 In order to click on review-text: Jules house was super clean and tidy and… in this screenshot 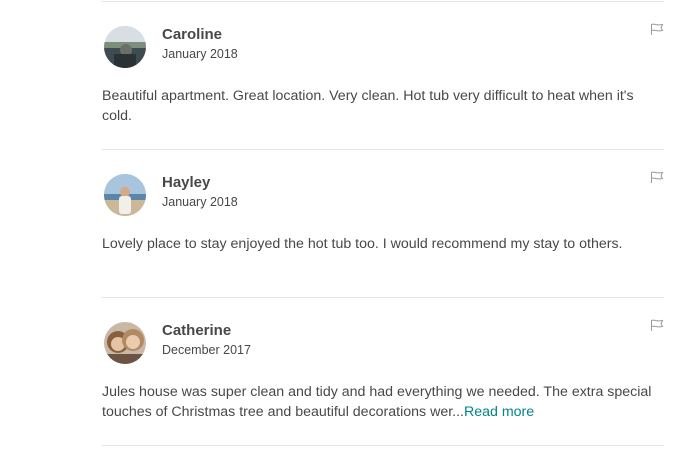, I will do `click(382, 402)`.